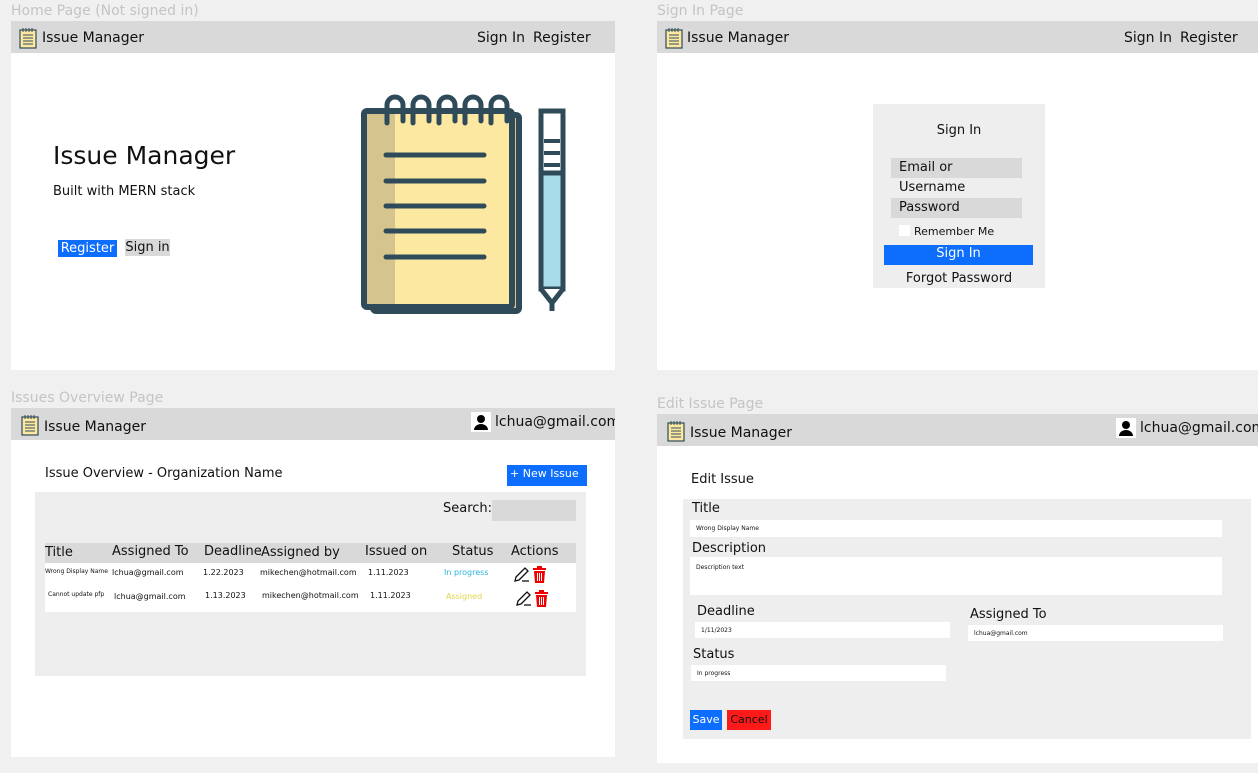 Image resolution: width=1258 pixels, height=773 pixels. I want to click on hero-title: Issue Manager, so click(144, 155).